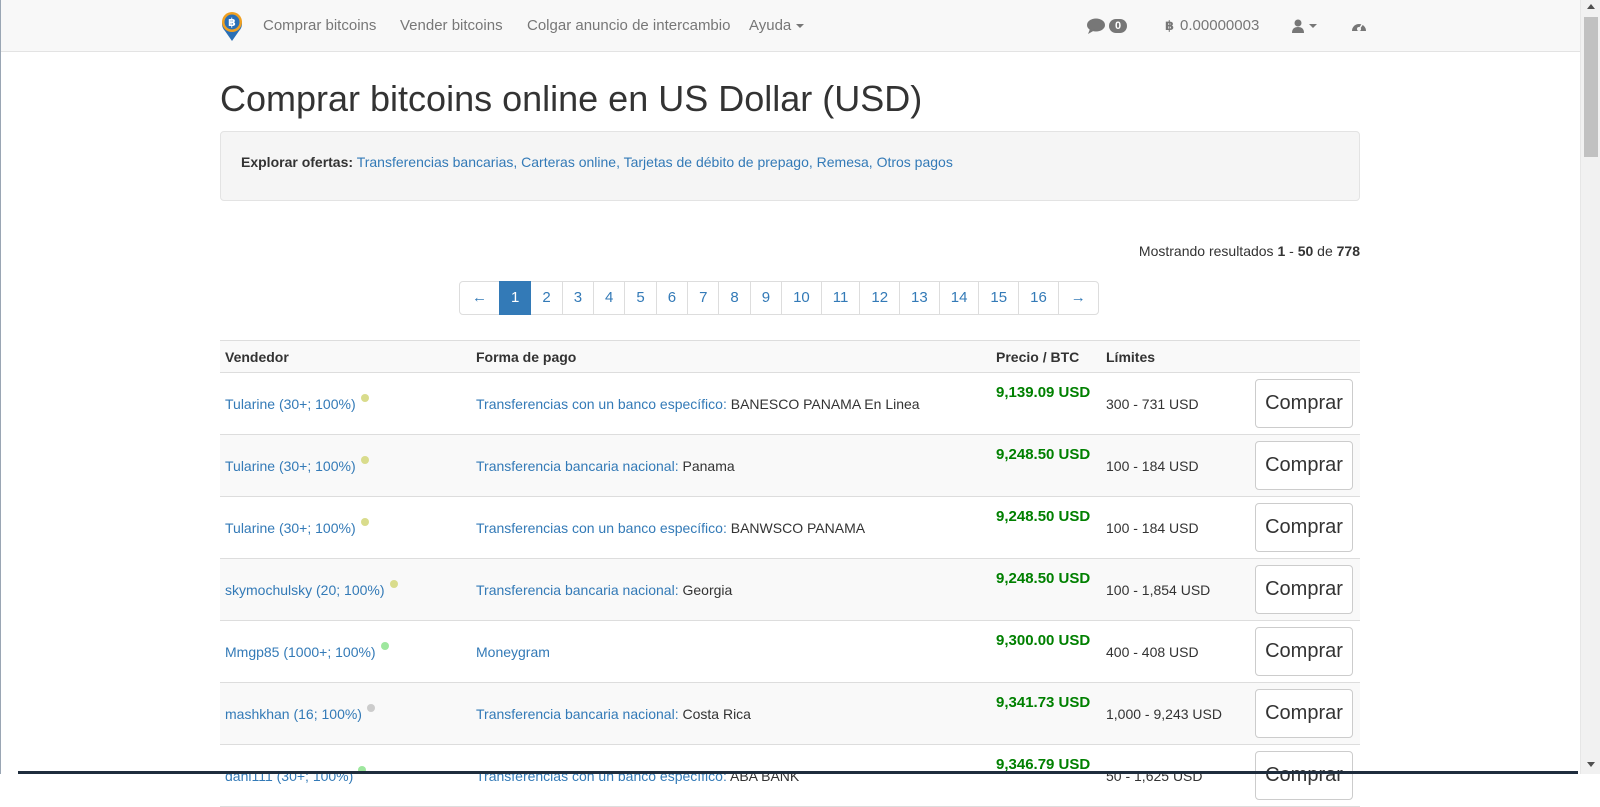 This screenshot has width=1600, height=807. Describe the element at coordinates (1249, 251) in the screenshot. I see `results-summary: Mostrando resultados 1 - 50 de 778` at that location.